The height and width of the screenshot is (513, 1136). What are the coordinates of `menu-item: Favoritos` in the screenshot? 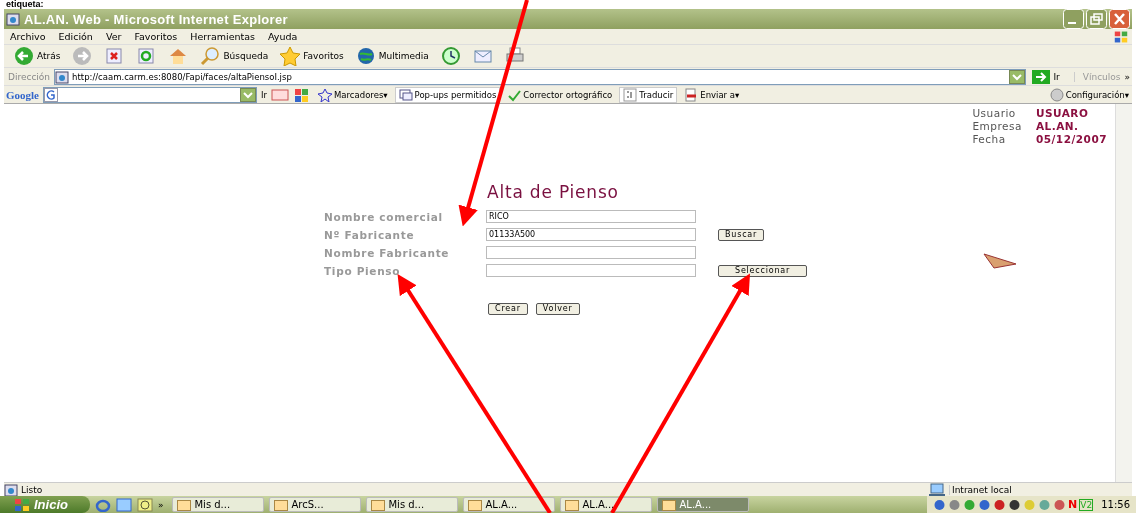 It's located at (156, 36).